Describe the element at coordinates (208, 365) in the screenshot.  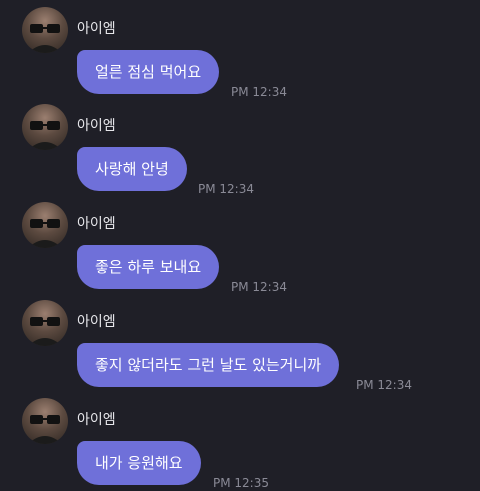
I see `message-bubble: 좋지 않더라도 그런 날도 있는거니까` at that location.